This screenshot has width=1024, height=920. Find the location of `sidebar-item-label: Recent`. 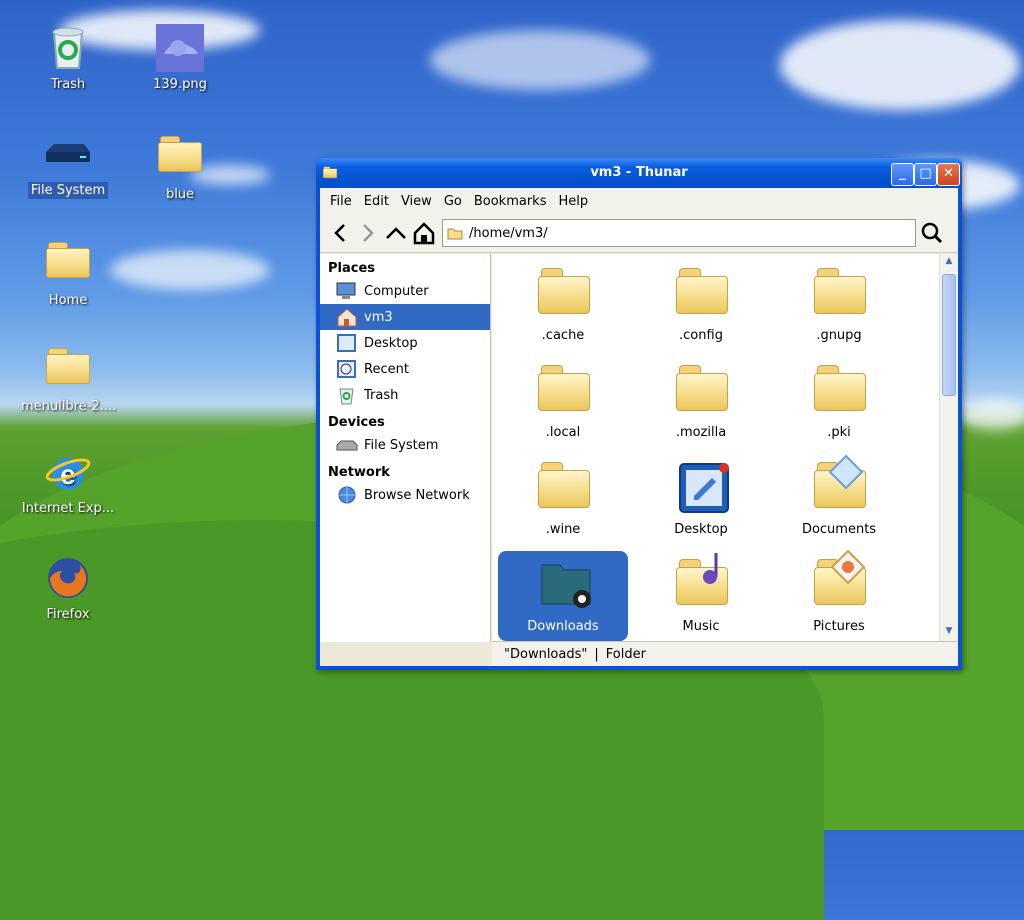

sidebar-item-label: Recent is located at coordinates (386, 369).